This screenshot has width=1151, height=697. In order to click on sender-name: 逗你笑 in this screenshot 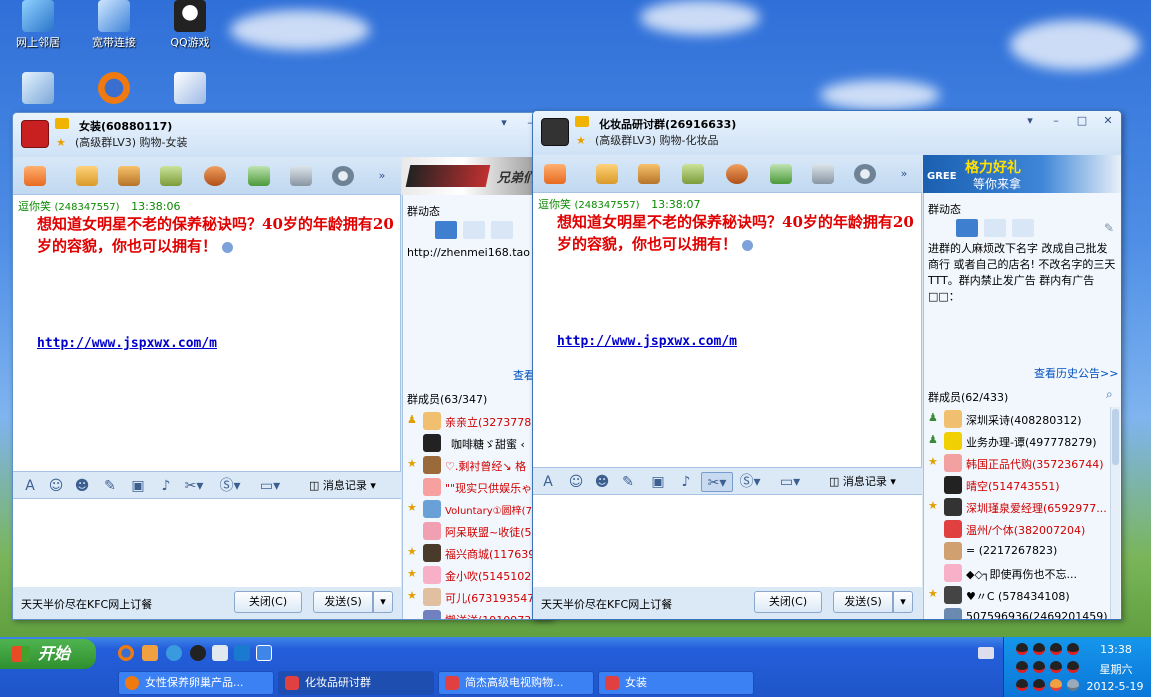, I will do `click(34, 206)`.